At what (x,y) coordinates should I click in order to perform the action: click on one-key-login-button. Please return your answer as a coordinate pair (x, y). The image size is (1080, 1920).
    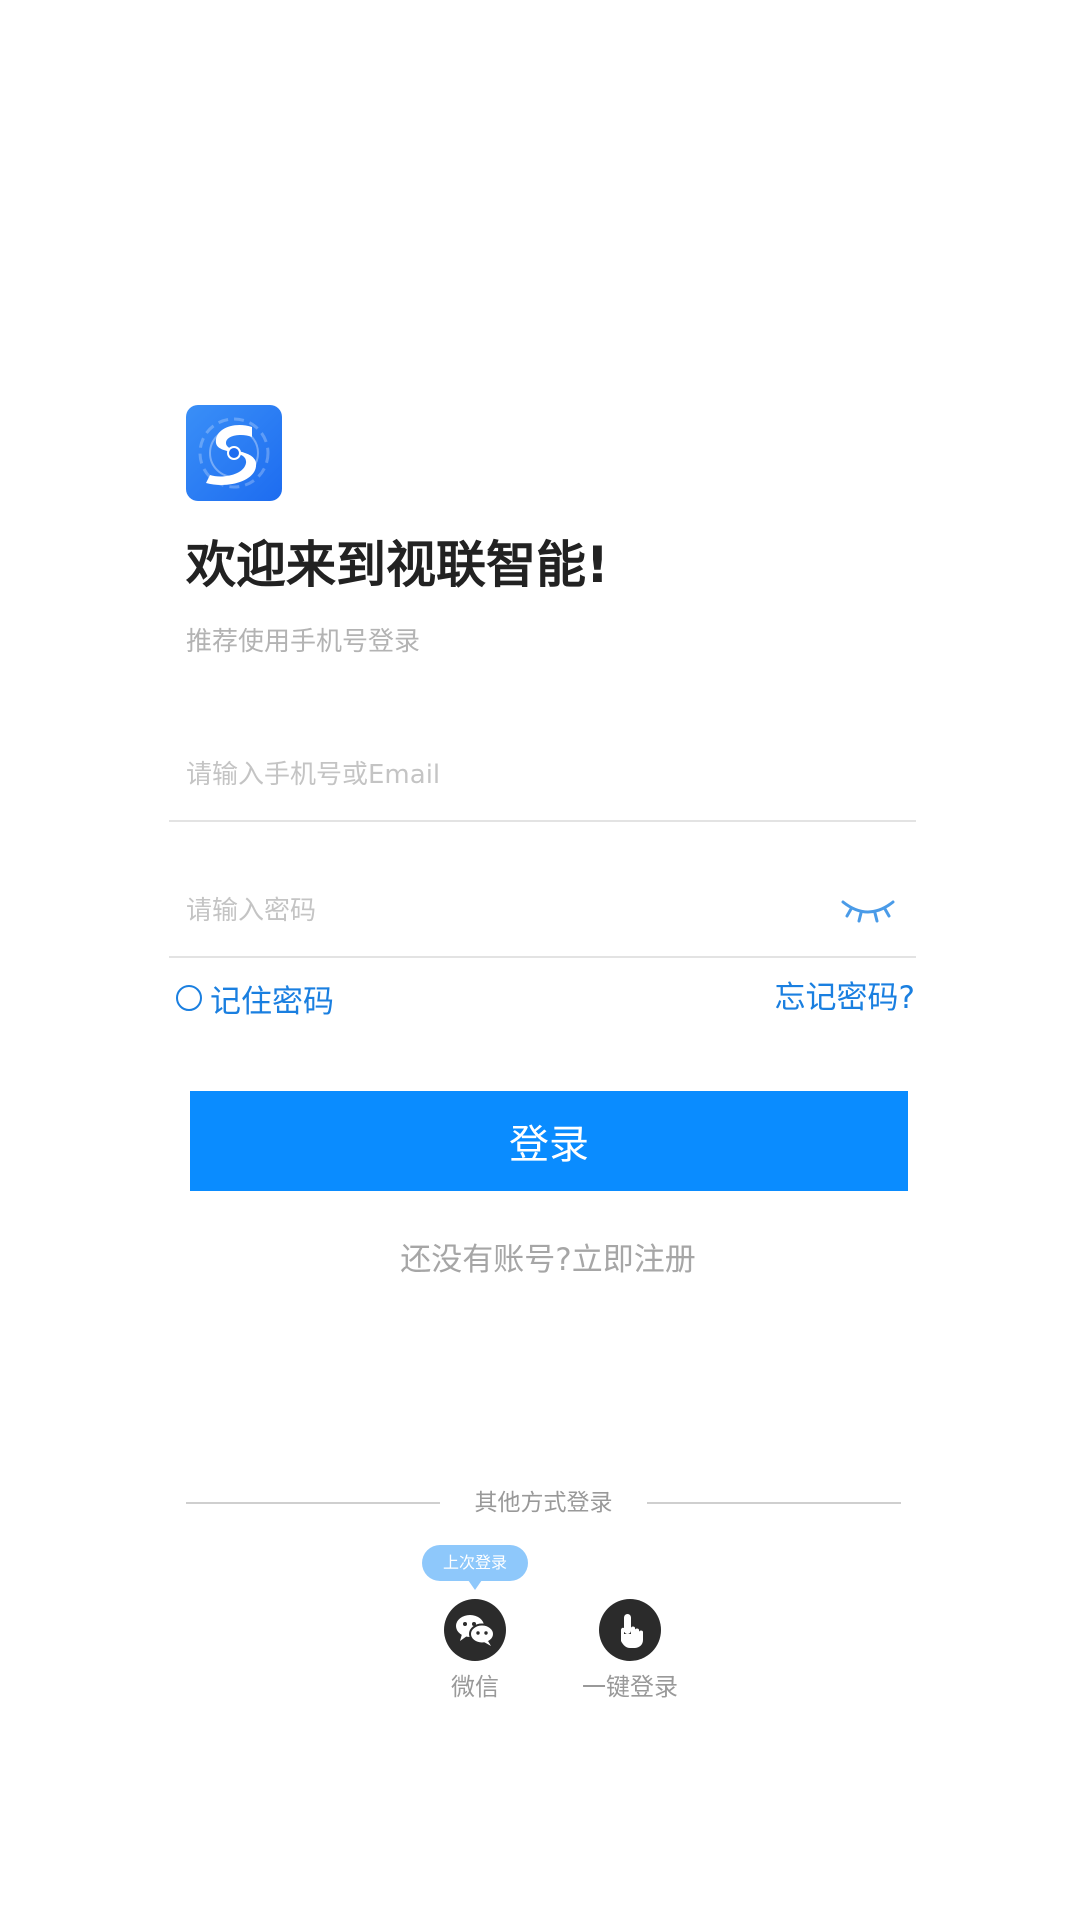
    Looking at the image, I should click on (630, 1630).